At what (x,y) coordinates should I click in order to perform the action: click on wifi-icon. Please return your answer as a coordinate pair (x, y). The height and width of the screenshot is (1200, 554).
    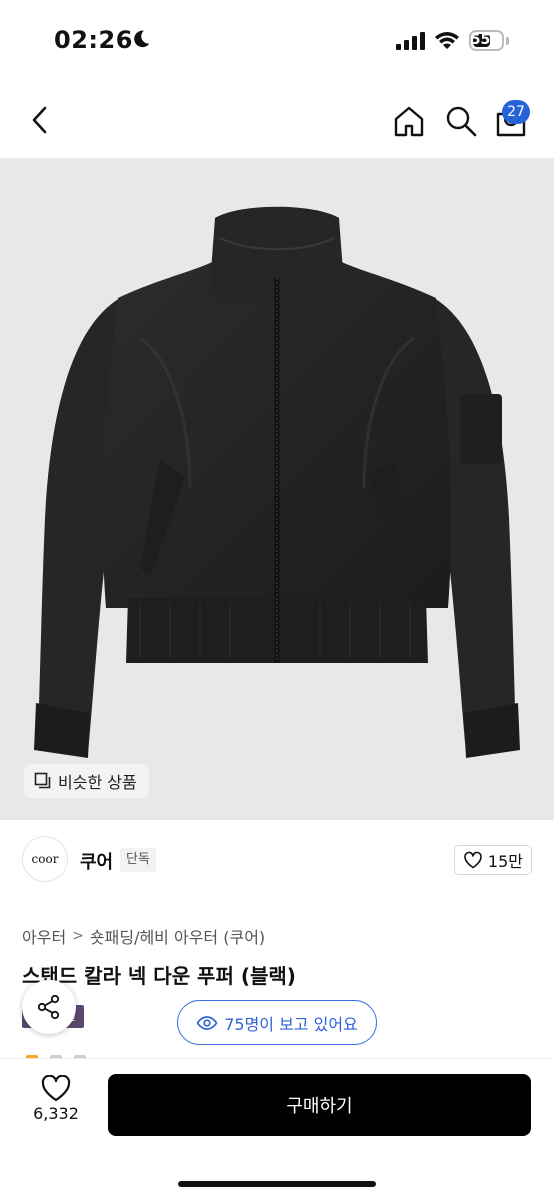
    Looking at the image, I should click on (447, 40).